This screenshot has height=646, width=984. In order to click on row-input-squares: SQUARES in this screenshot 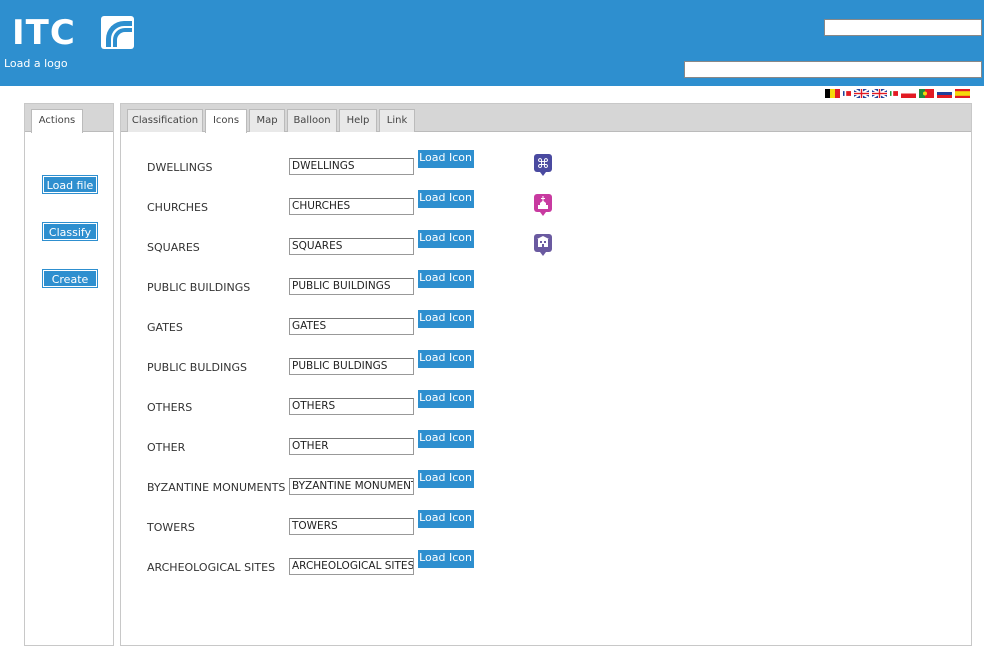, I will do `click(351, 246)`.